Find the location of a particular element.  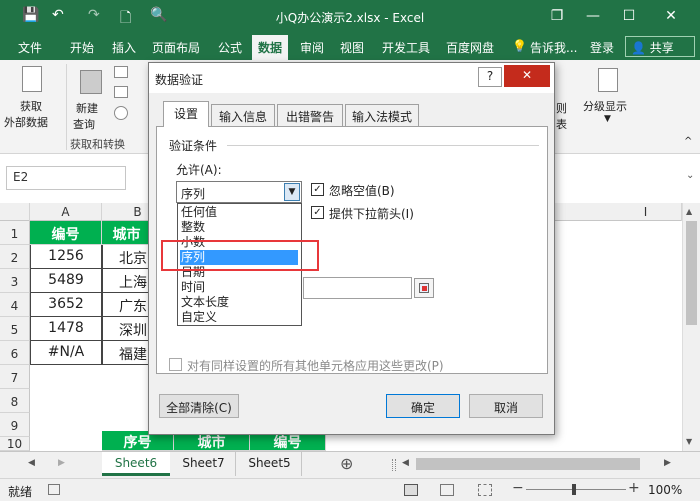

zoom-out-button: − is located at coordinates (518, 488).